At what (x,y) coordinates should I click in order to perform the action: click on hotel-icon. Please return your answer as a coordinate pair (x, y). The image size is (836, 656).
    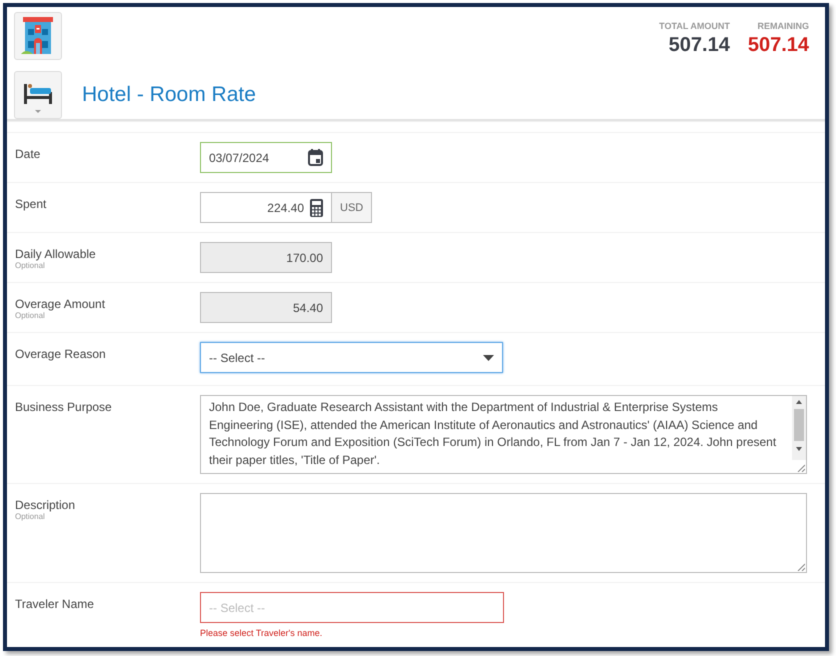
    Looking at the image, I should click on (38, 36).